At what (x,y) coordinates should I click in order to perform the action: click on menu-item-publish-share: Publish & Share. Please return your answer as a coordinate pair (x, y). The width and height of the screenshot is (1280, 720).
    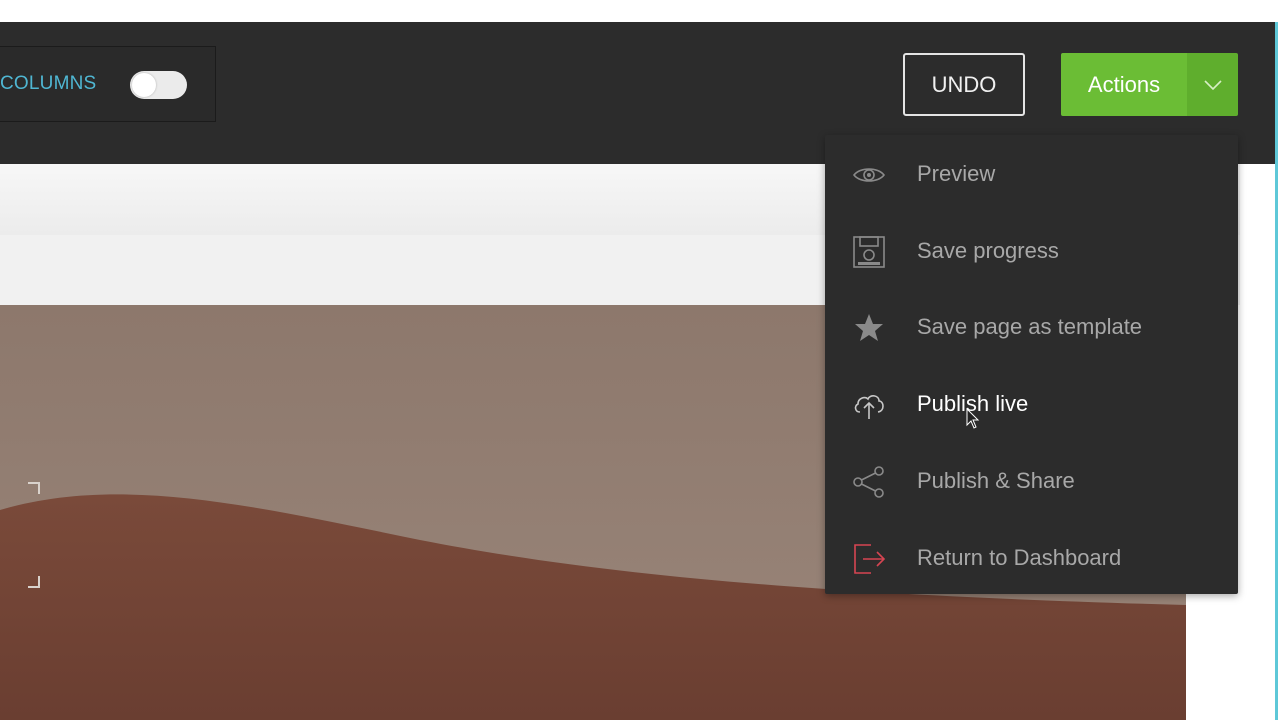
    Looking at the image, I should click on (1031, 482).